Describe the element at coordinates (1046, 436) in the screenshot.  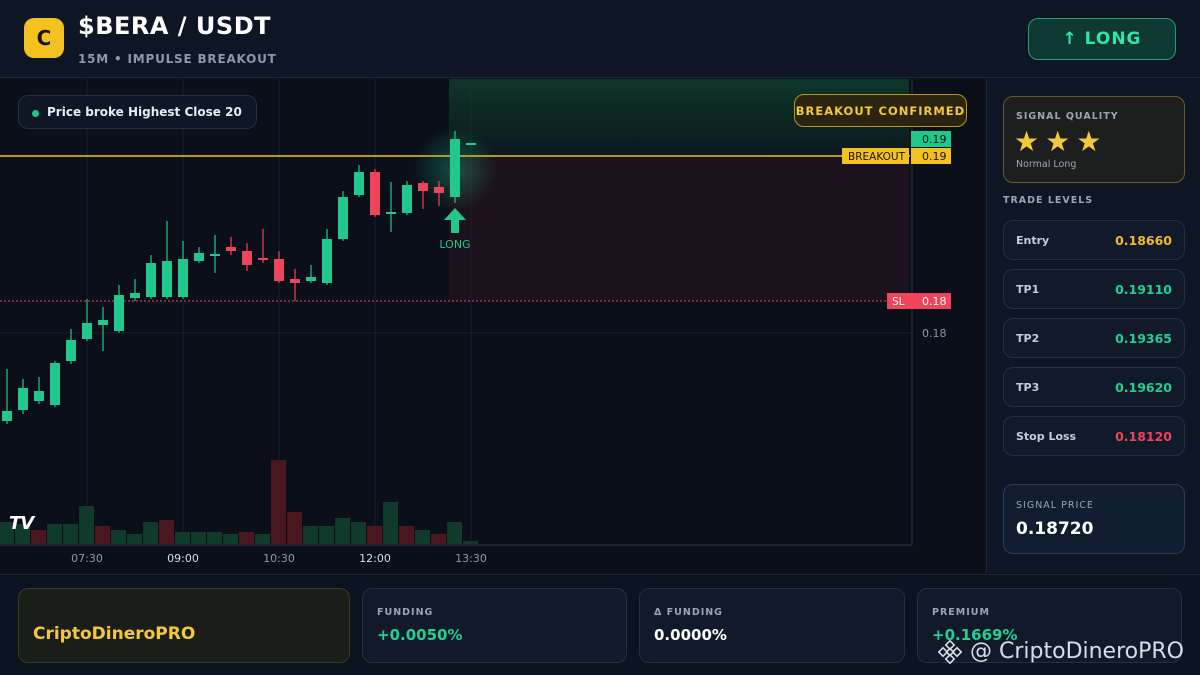
I see `level-name: Stop Loss` at that location.